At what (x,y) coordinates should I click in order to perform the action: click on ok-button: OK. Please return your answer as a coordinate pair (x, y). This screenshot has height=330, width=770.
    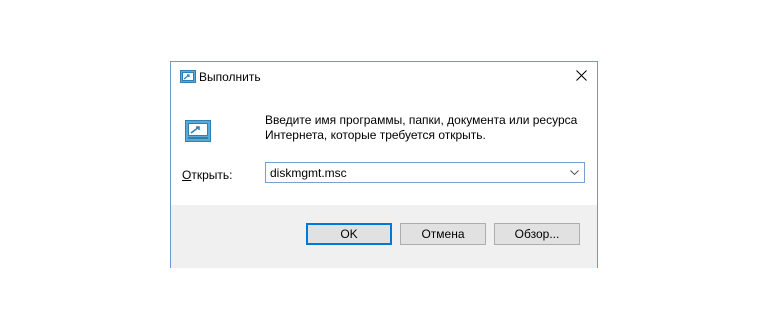
    Looking at the image, I should click on (349, 234).